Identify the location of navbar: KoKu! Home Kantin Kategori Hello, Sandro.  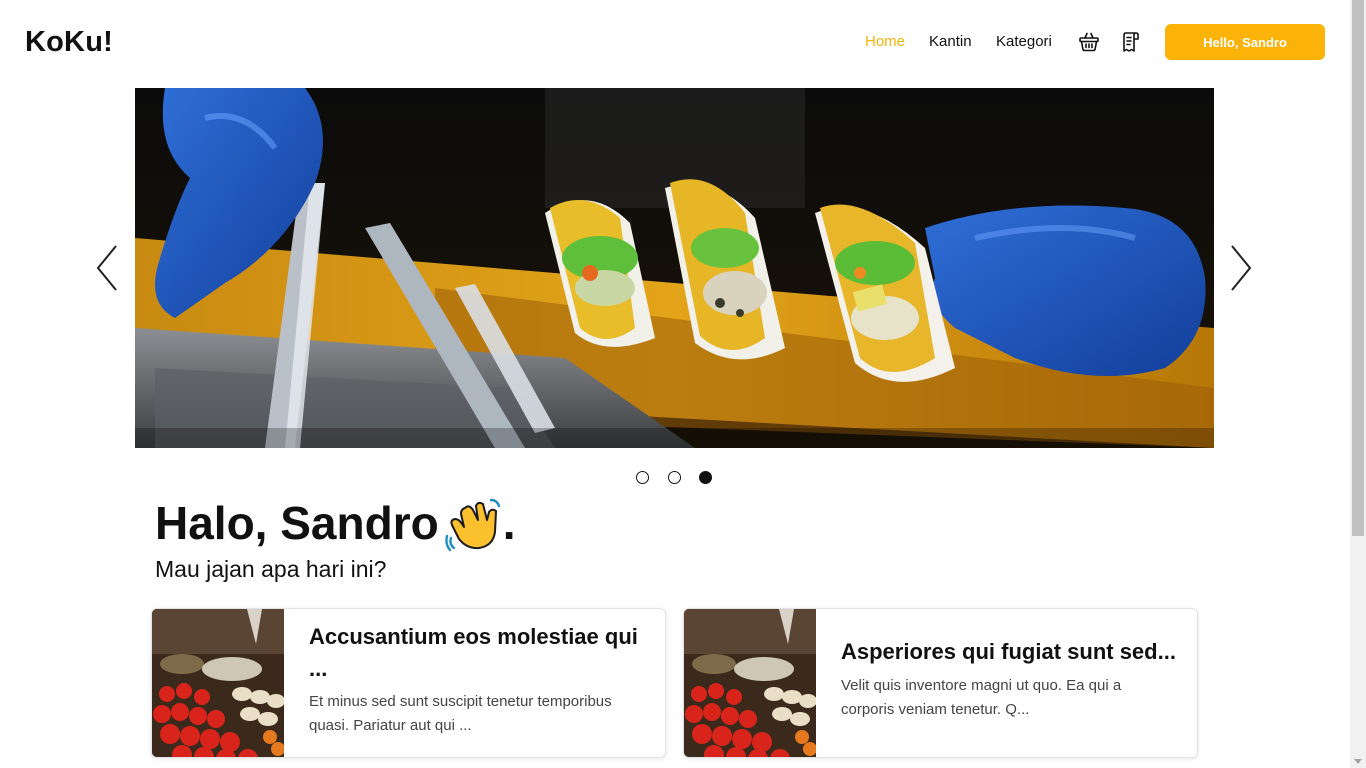
(675, 43).